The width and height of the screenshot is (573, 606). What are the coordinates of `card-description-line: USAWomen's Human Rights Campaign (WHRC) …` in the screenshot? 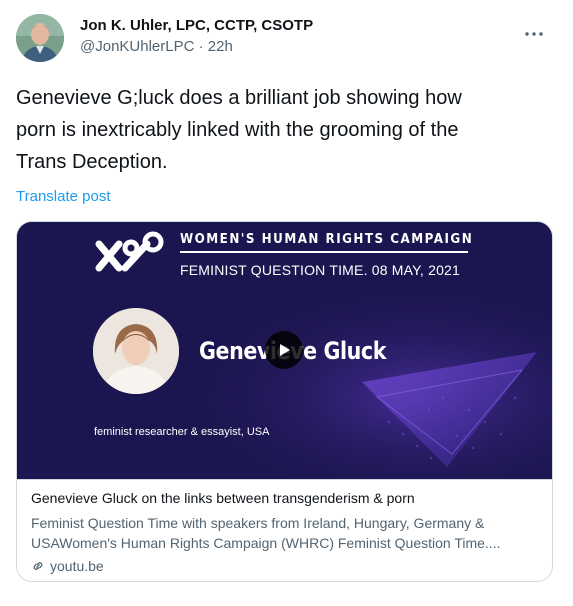 It's located at (266, 543).